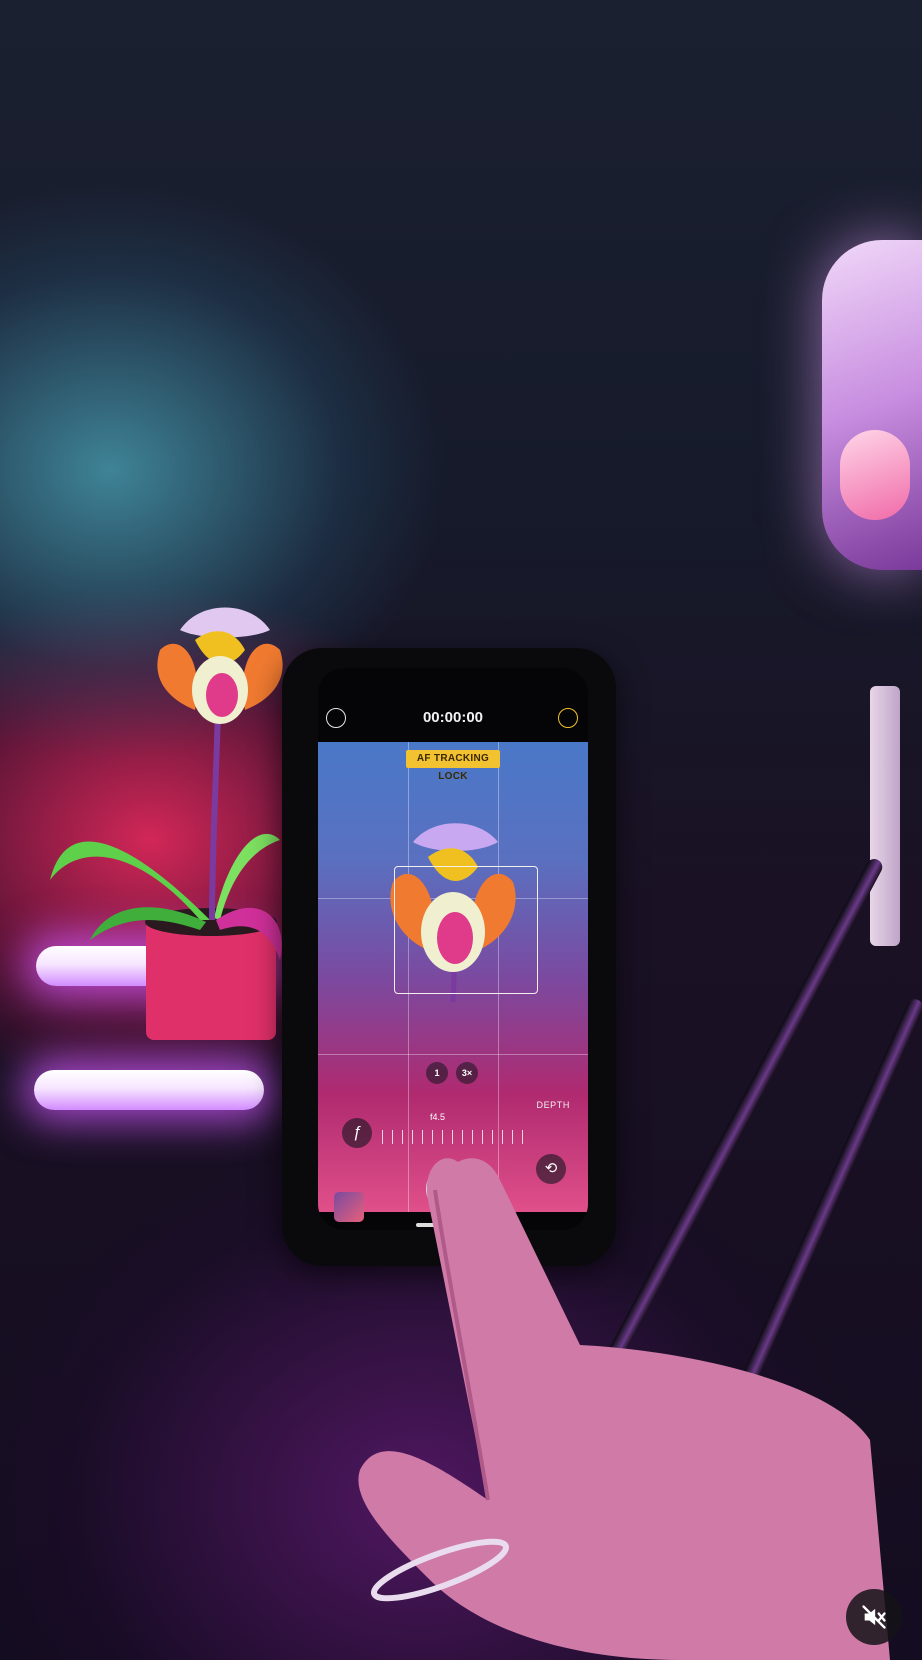 This screenshot has width=922, height=1660. What do you see at coordinates (872, 405) in the screenshot?
I see `studio-light` at bounding box center [872, 405].